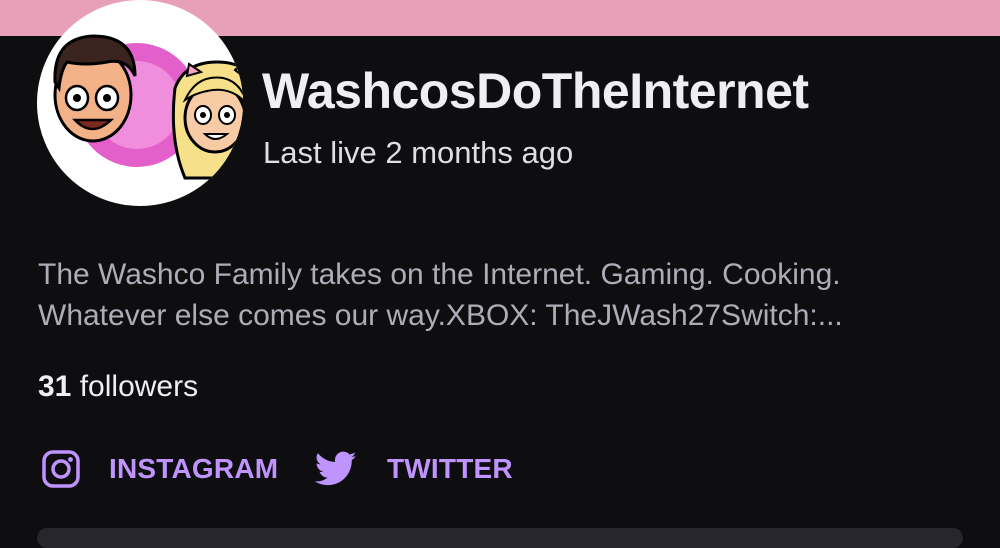 This screenshot has height=548, width=1000. I want to click on followers-number: 31, so click(55, 386).